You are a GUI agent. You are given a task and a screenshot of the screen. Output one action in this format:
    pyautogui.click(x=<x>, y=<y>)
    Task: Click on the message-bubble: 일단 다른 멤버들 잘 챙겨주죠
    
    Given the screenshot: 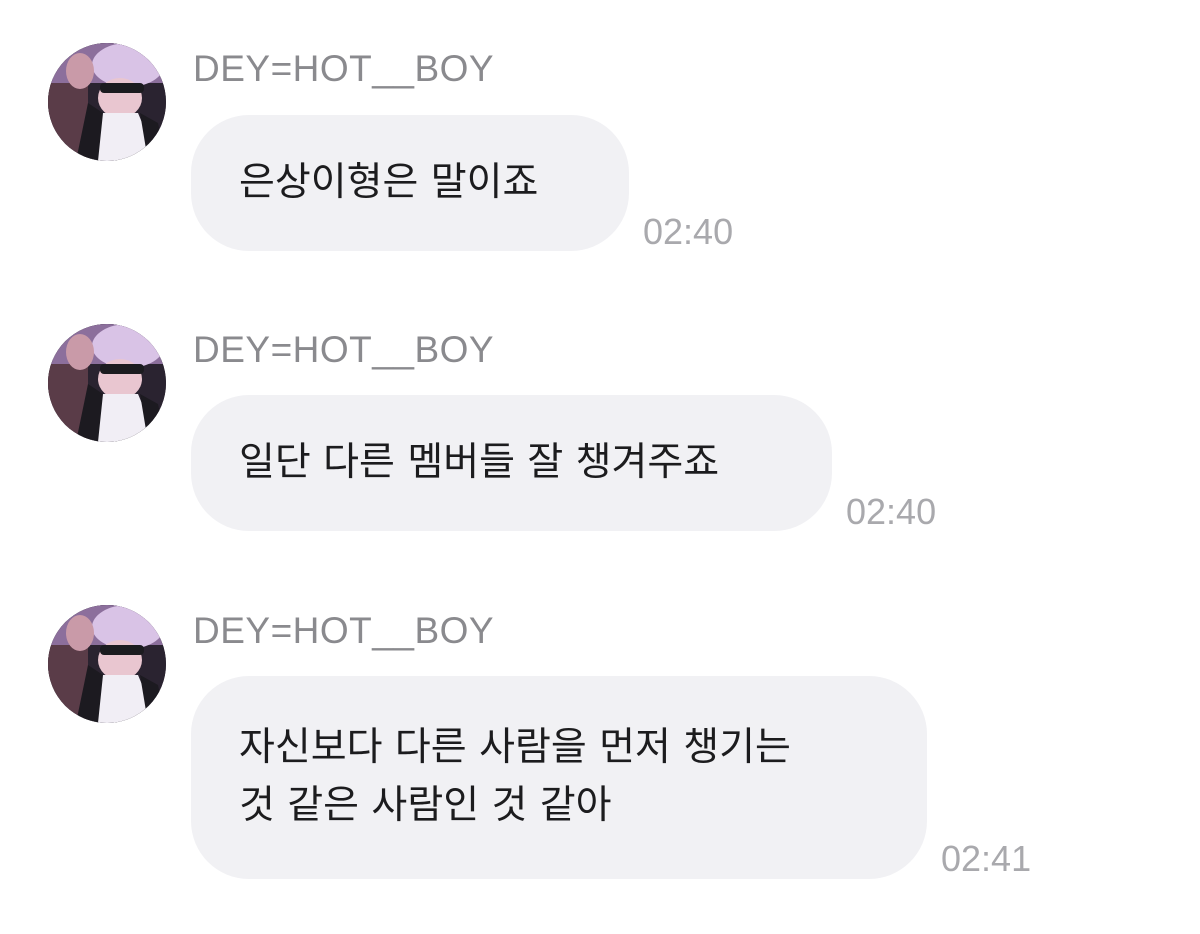 What is the action you would take?
    pyautogui.click(x=511, y=463)
    